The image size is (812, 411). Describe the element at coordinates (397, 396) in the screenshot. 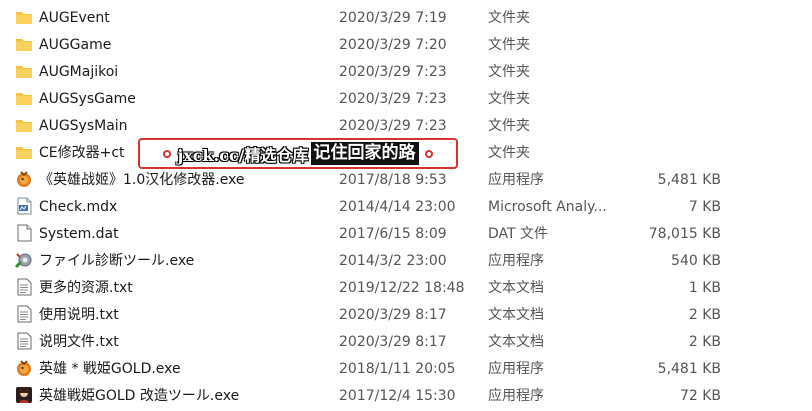

I see `file-date: 2017/12/4 15:30` at that location.